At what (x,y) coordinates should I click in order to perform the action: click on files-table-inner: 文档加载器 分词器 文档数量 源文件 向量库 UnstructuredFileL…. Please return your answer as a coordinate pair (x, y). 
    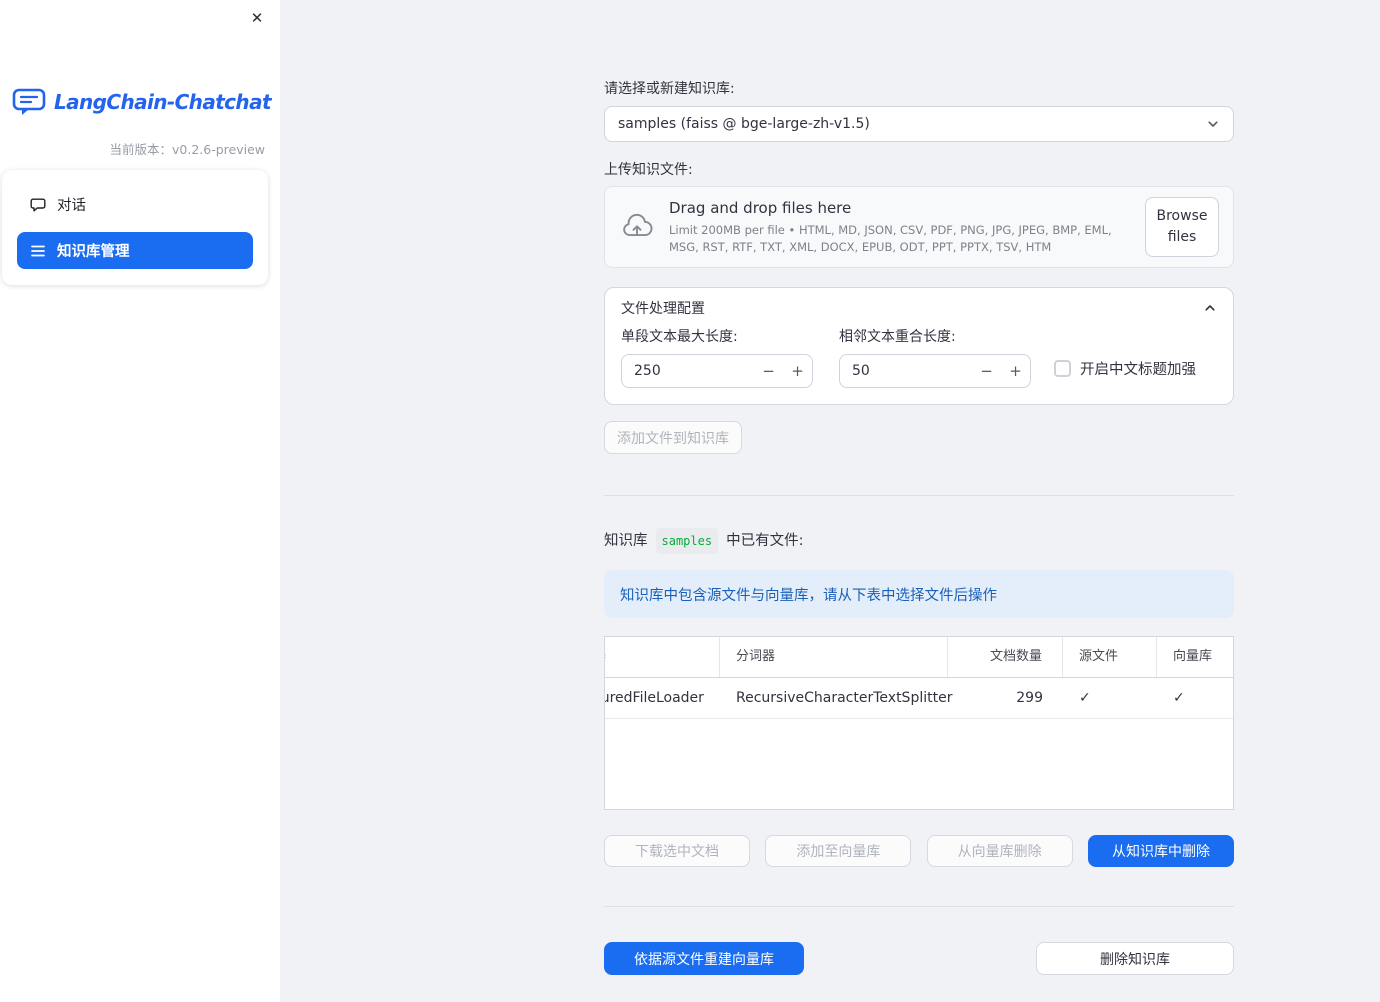
    Looking at the image, I should click on (919, 678).